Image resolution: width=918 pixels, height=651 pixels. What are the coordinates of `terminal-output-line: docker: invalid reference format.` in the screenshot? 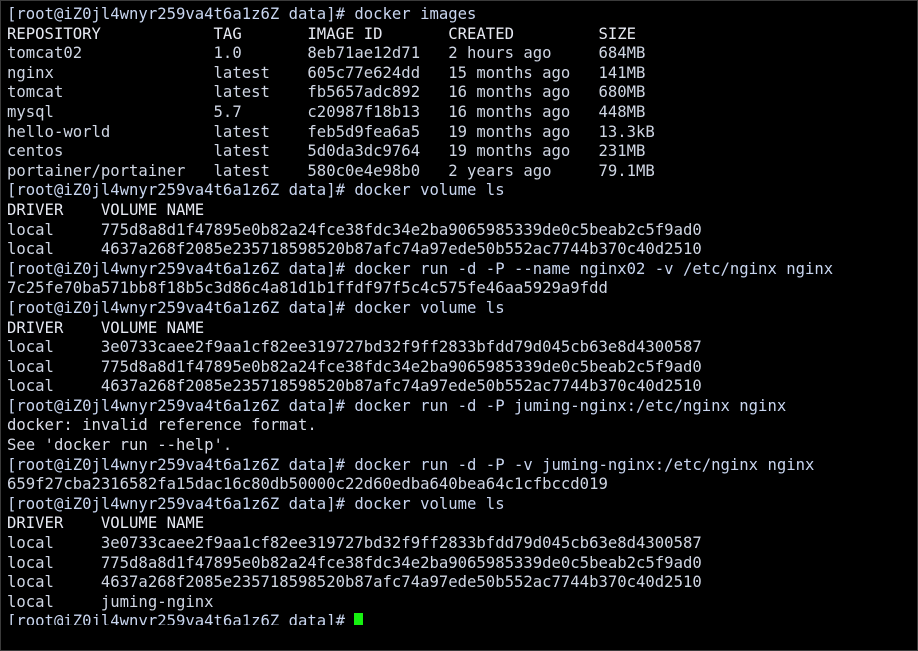 It's located at (162, 425).